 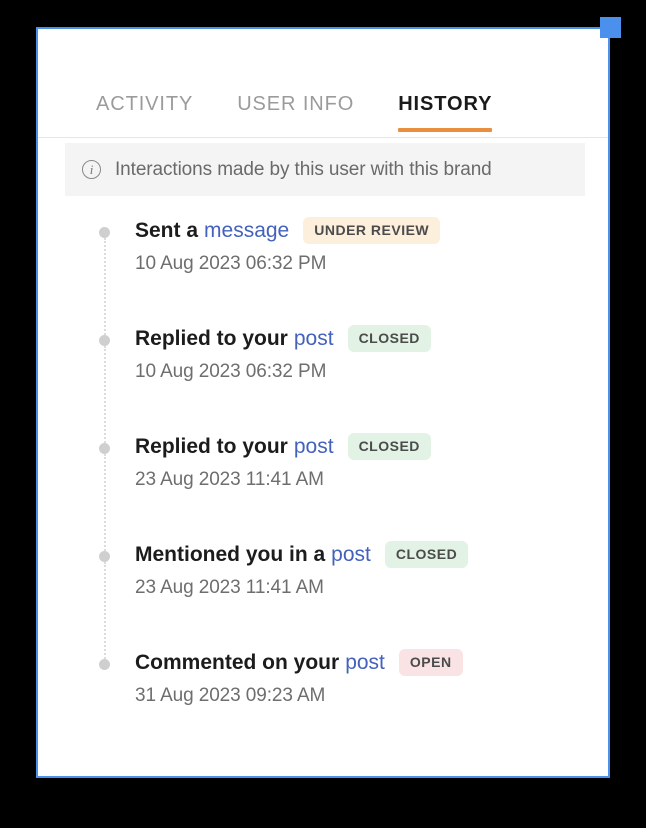 I want to click on timeline-action-text: Sent a, so click(x=167, y=230).